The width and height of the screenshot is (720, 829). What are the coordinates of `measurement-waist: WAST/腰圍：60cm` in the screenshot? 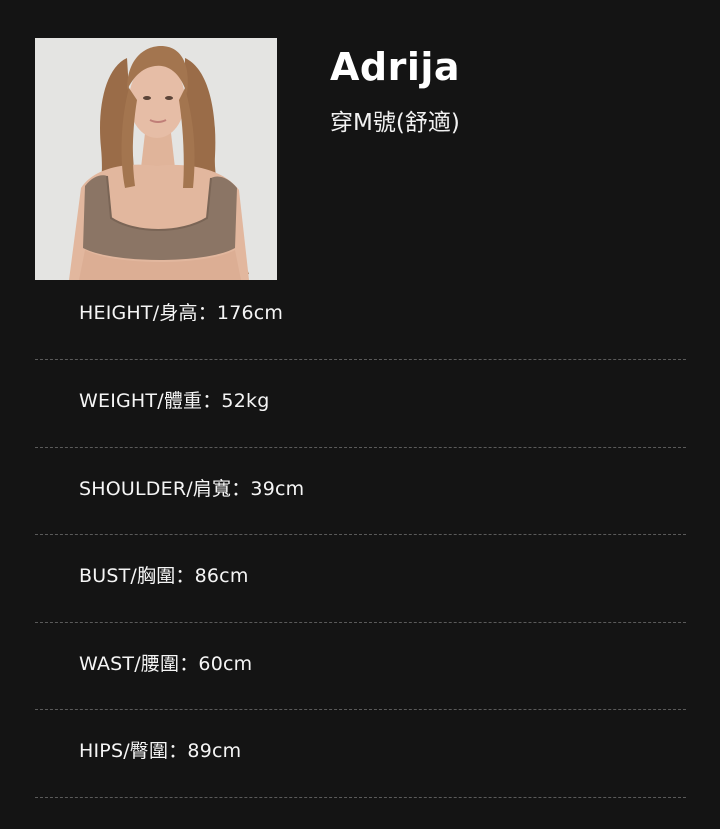 It's located at (166, 663).